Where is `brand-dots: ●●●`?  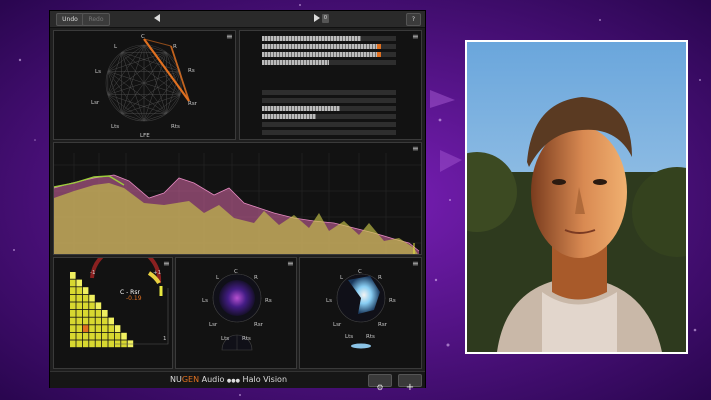
brand-dots: ●●● is located at coordinates (233, 381).